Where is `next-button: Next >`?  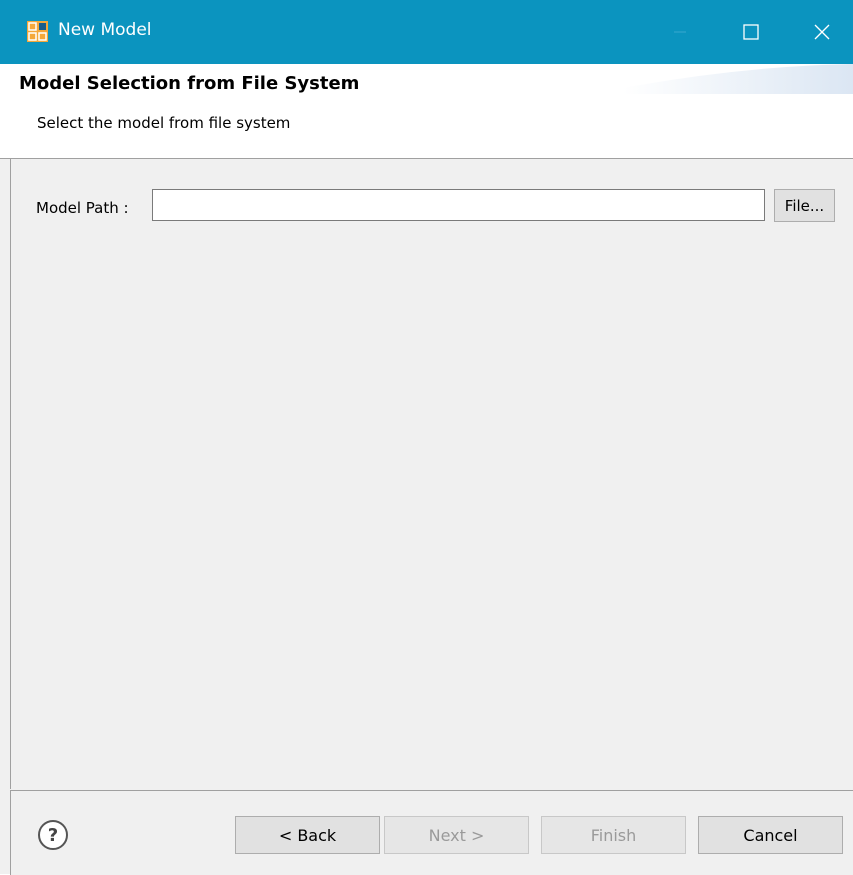
next-button: Next > is located at coordinates (456, 835).